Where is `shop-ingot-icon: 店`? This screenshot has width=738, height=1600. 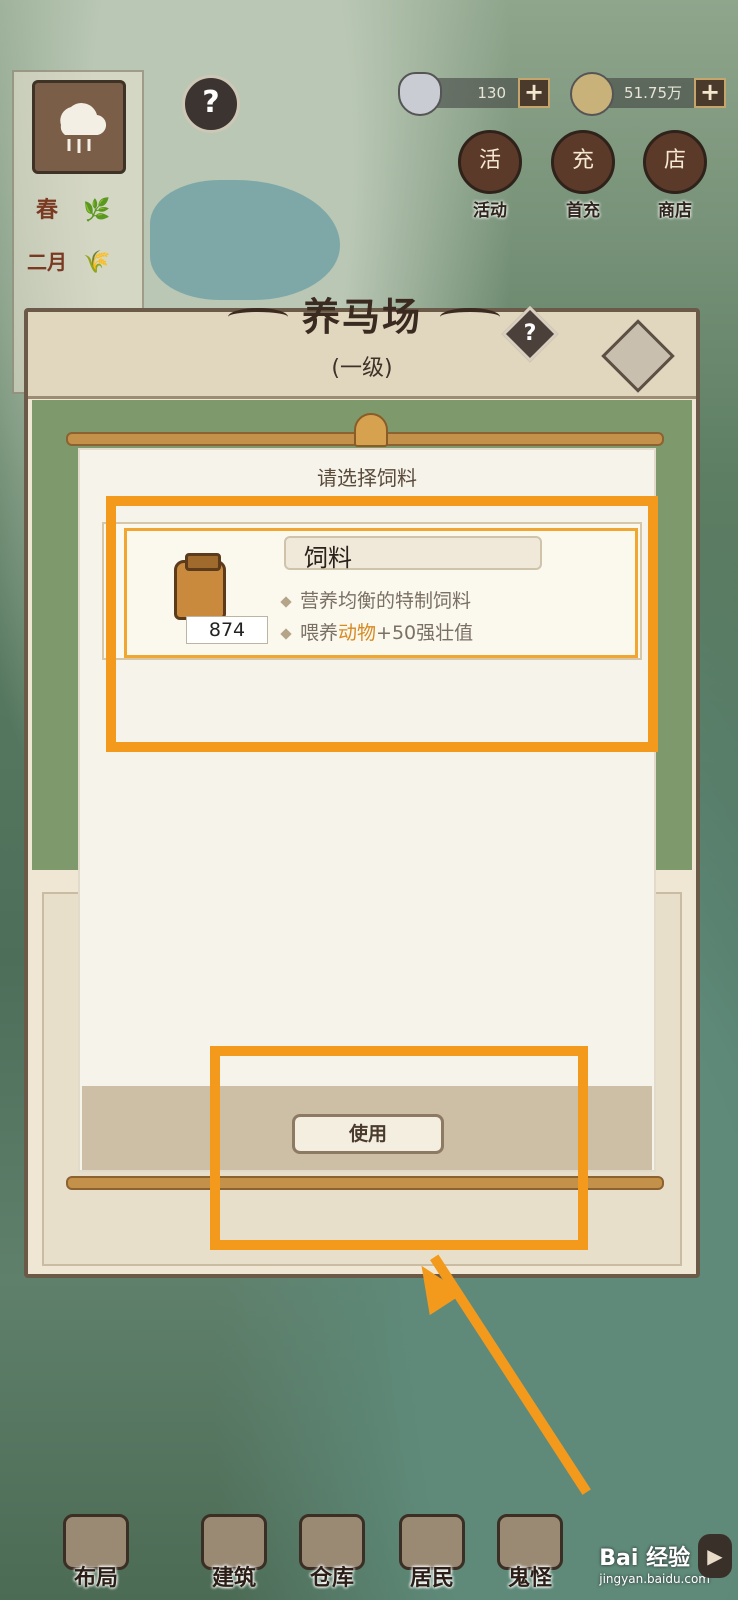
shop-ingot-icon: 店 is located at coordinates (675, 162).